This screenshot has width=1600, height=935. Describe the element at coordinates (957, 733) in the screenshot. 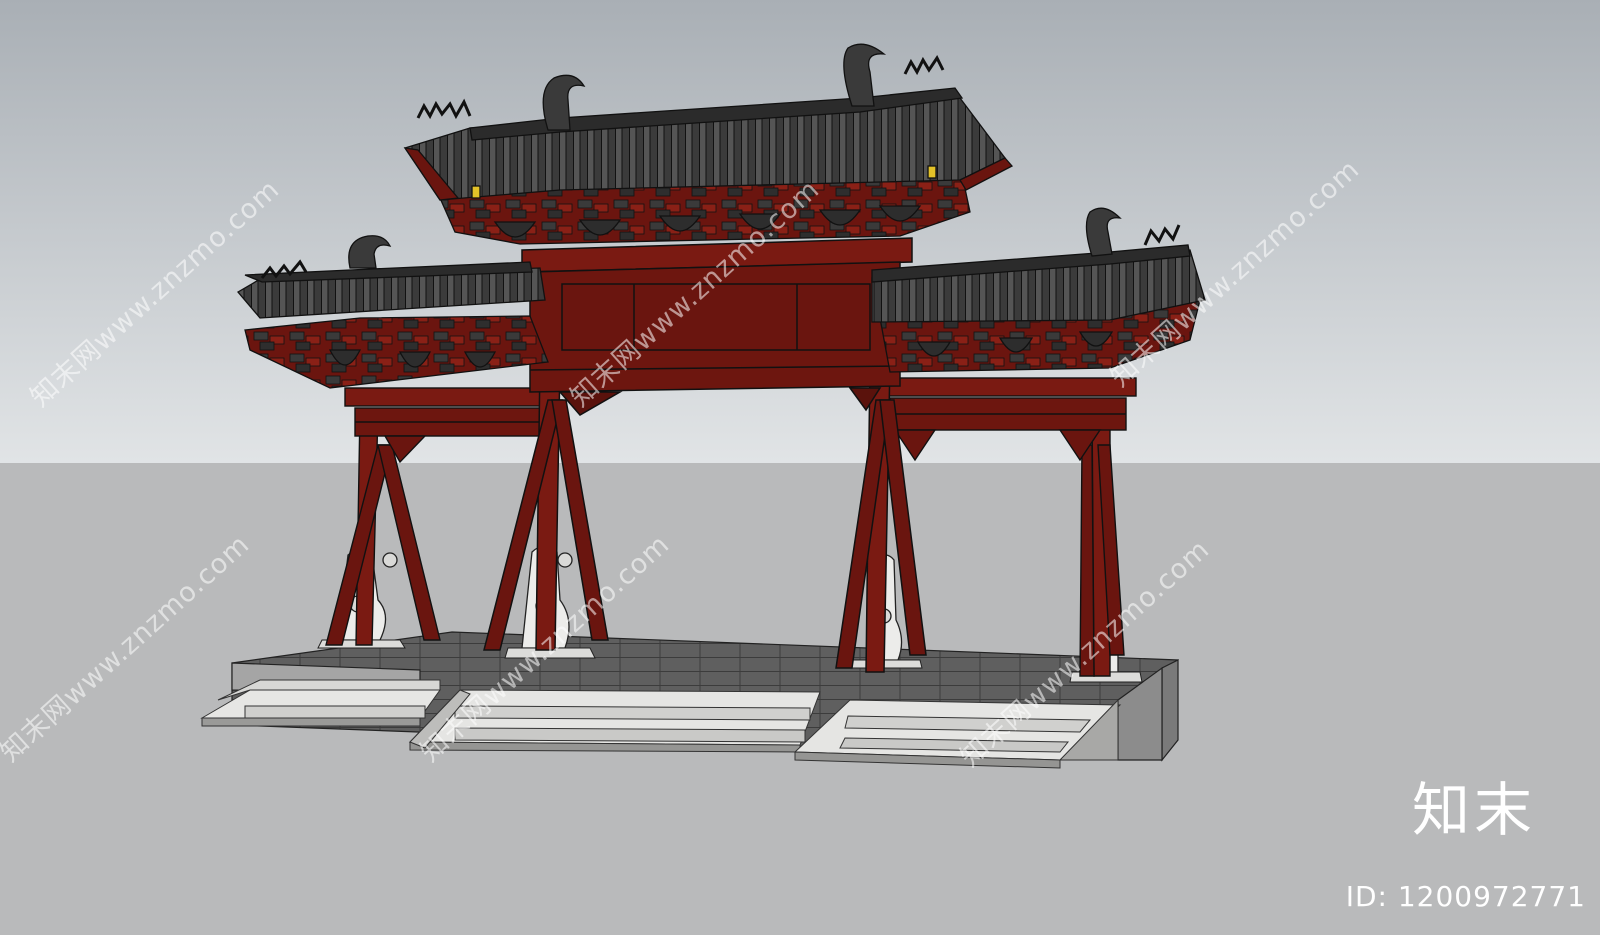

I see `steps-right` at that location.